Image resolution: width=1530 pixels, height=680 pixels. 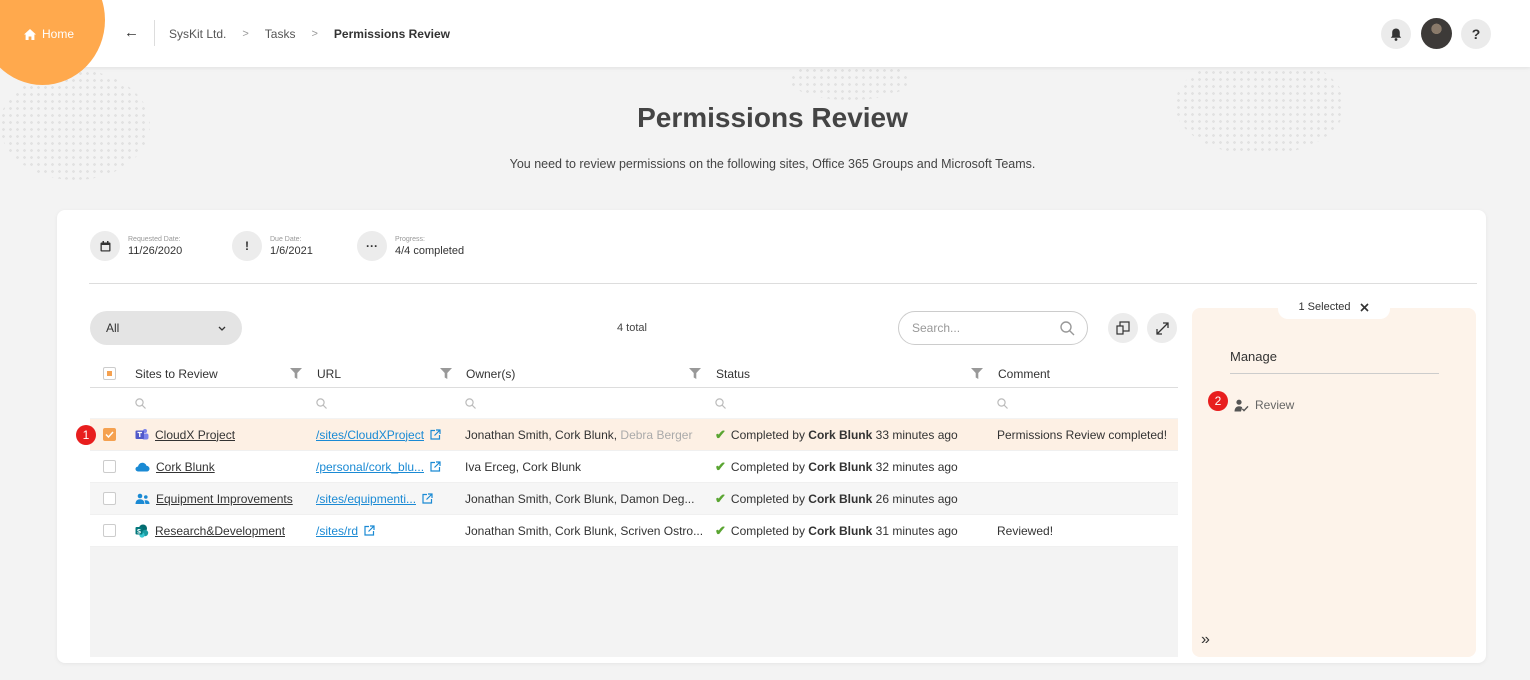 I want to click on notifications-button, so click(x=1396, y=34).